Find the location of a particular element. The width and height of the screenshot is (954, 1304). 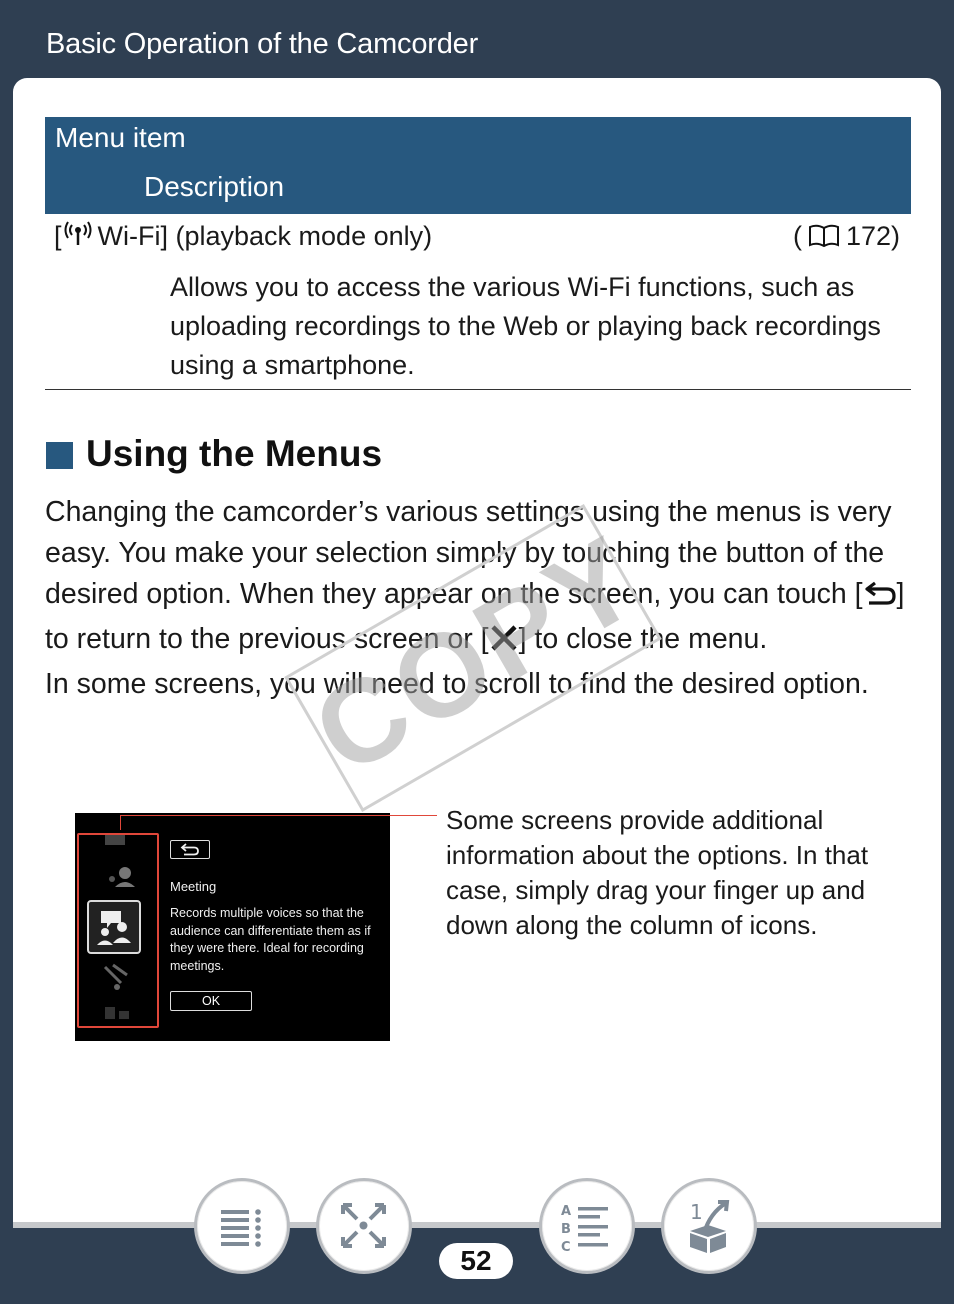

svg-text: 1 is located at coordinates (696, 1212).